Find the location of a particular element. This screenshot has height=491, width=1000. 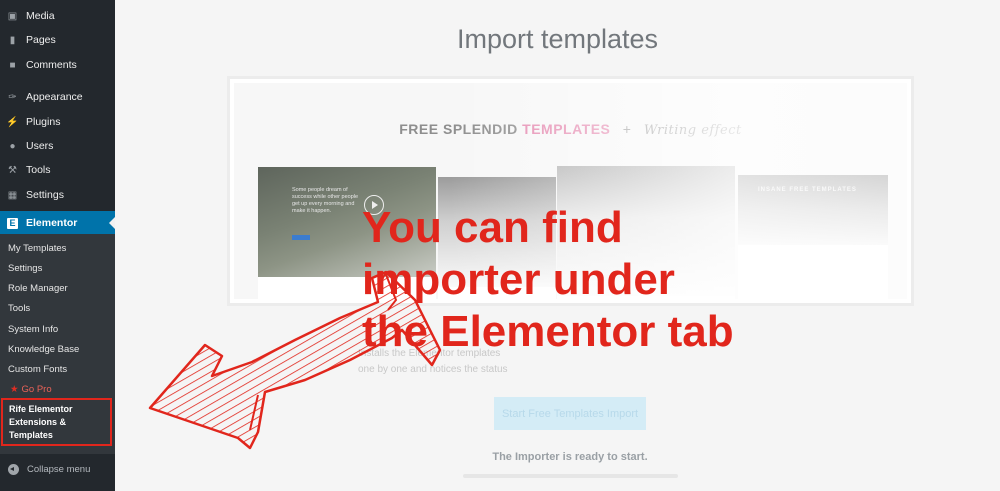

heading-part2: TEMPLATES is located at coordinates (566, 129).